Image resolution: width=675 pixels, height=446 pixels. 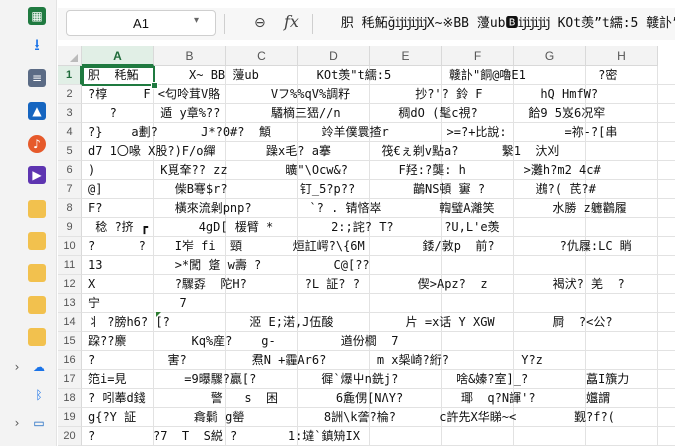 I want to click on column-header-g: G, so click(x=550, y=56).